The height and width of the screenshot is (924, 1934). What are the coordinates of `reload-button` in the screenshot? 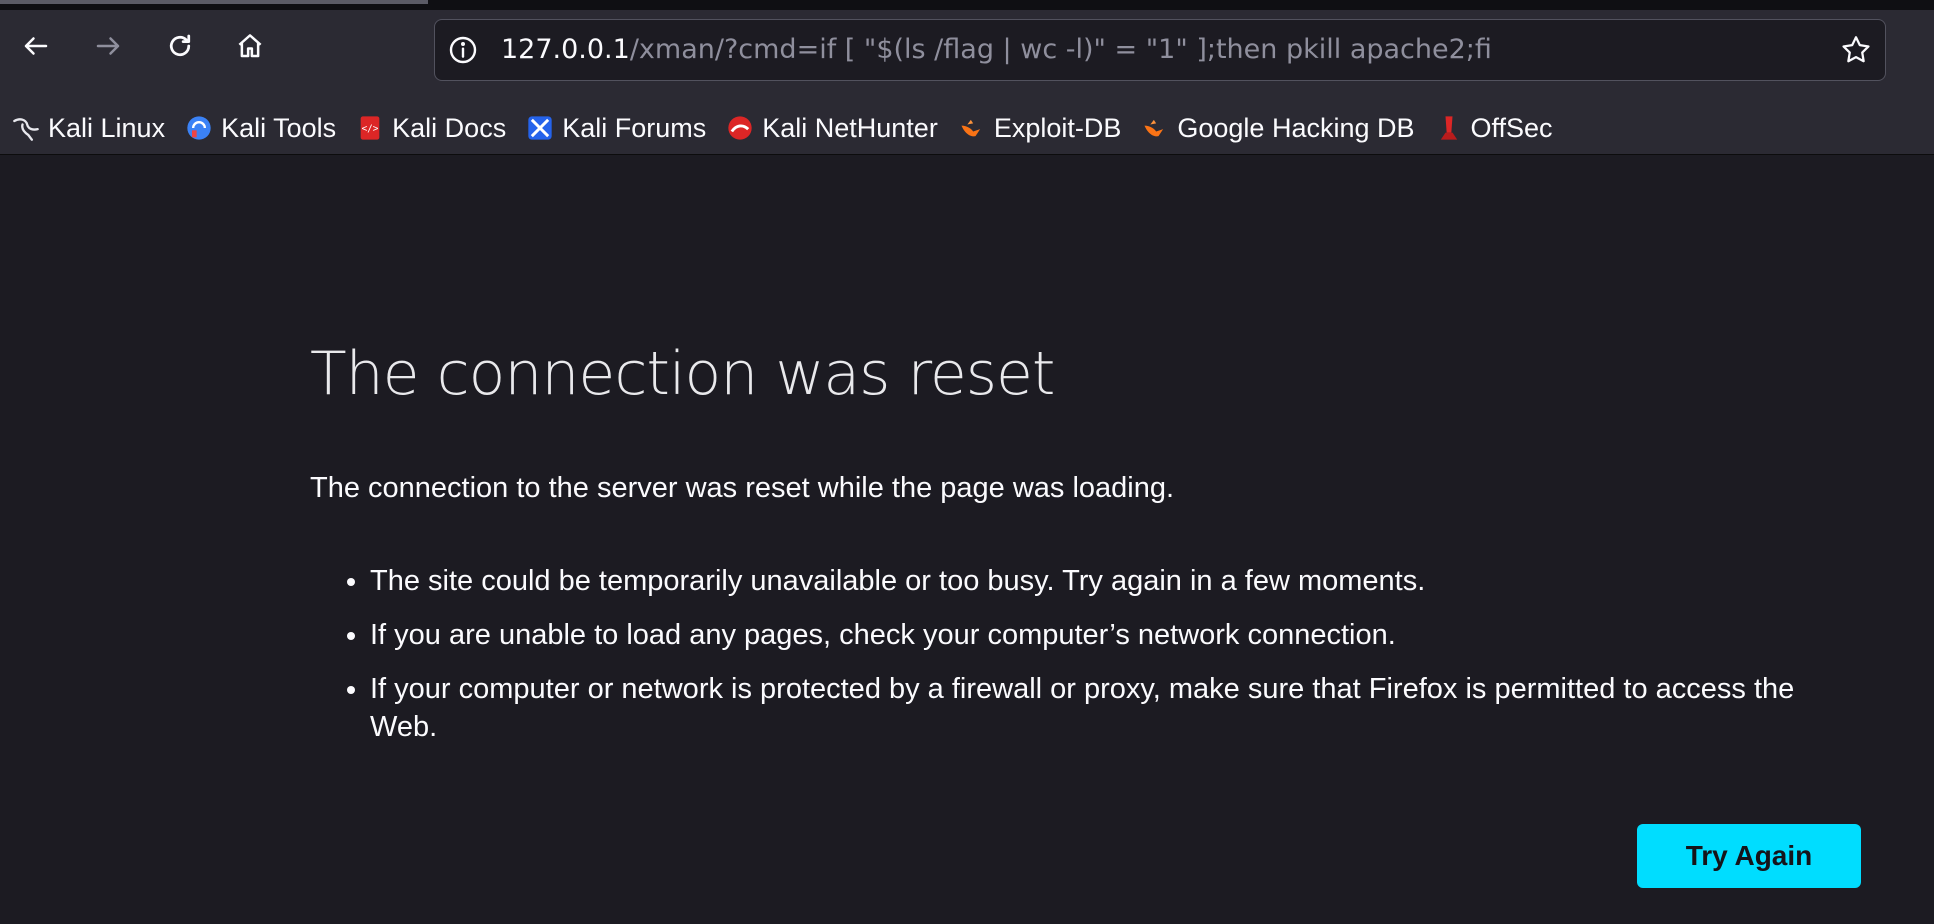 It's located at (180, 46).